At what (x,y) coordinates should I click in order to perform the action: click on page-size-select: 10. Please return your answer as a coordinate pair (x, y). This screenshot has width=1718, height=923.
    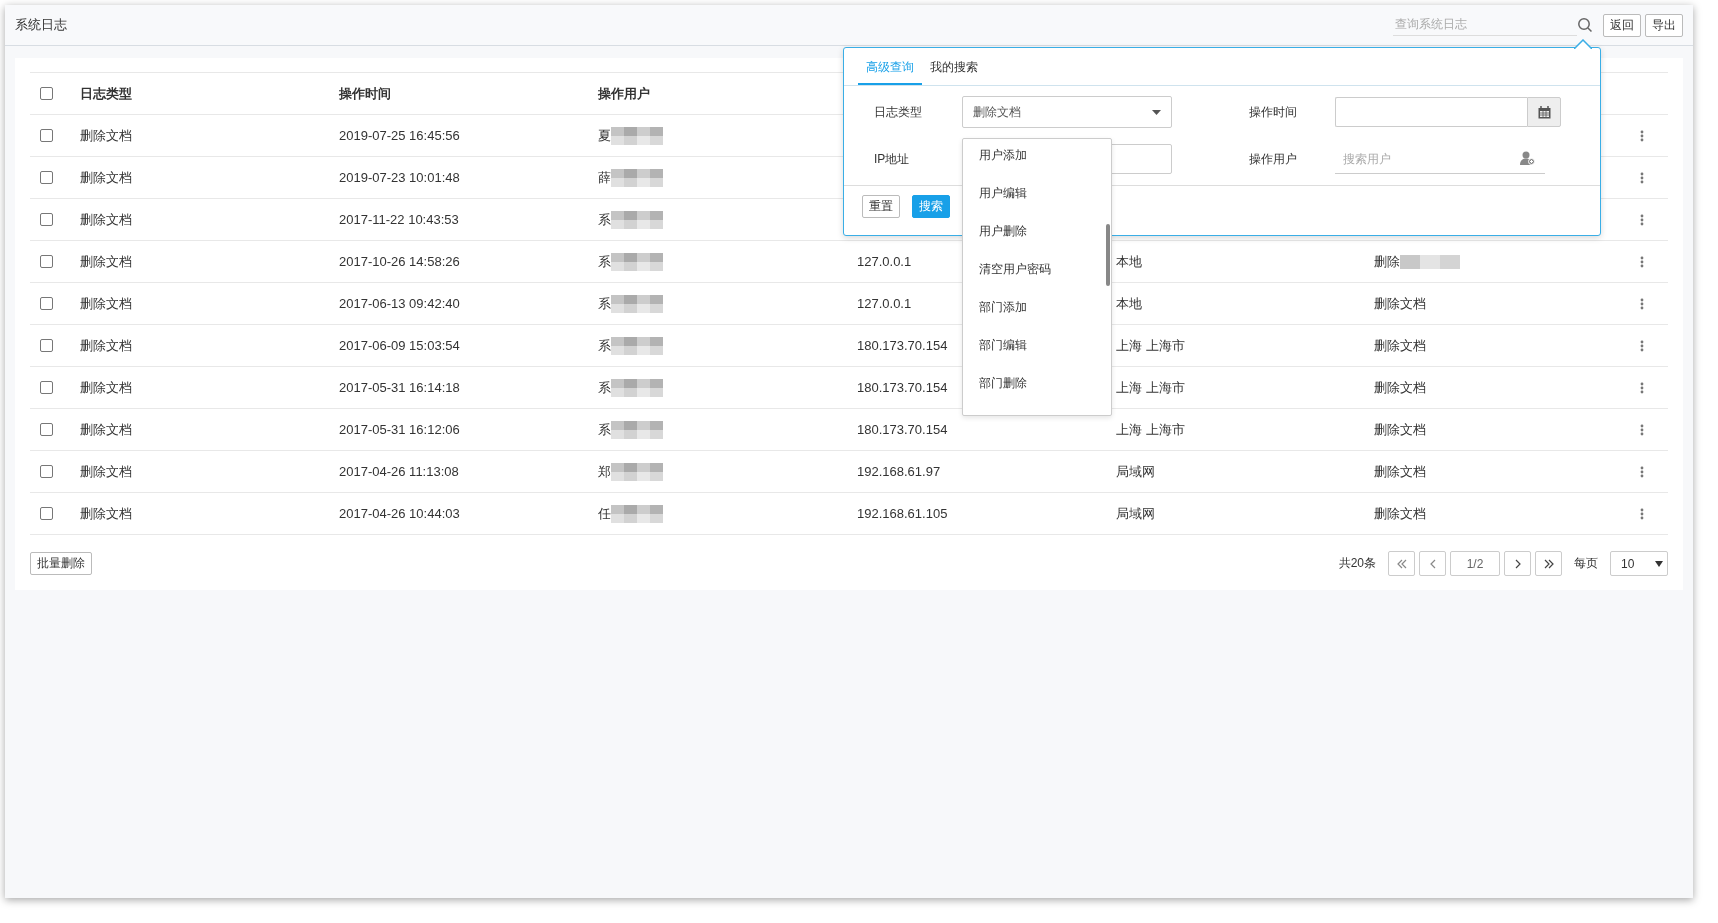
    Looking at the image, I should click on (1639, 563).